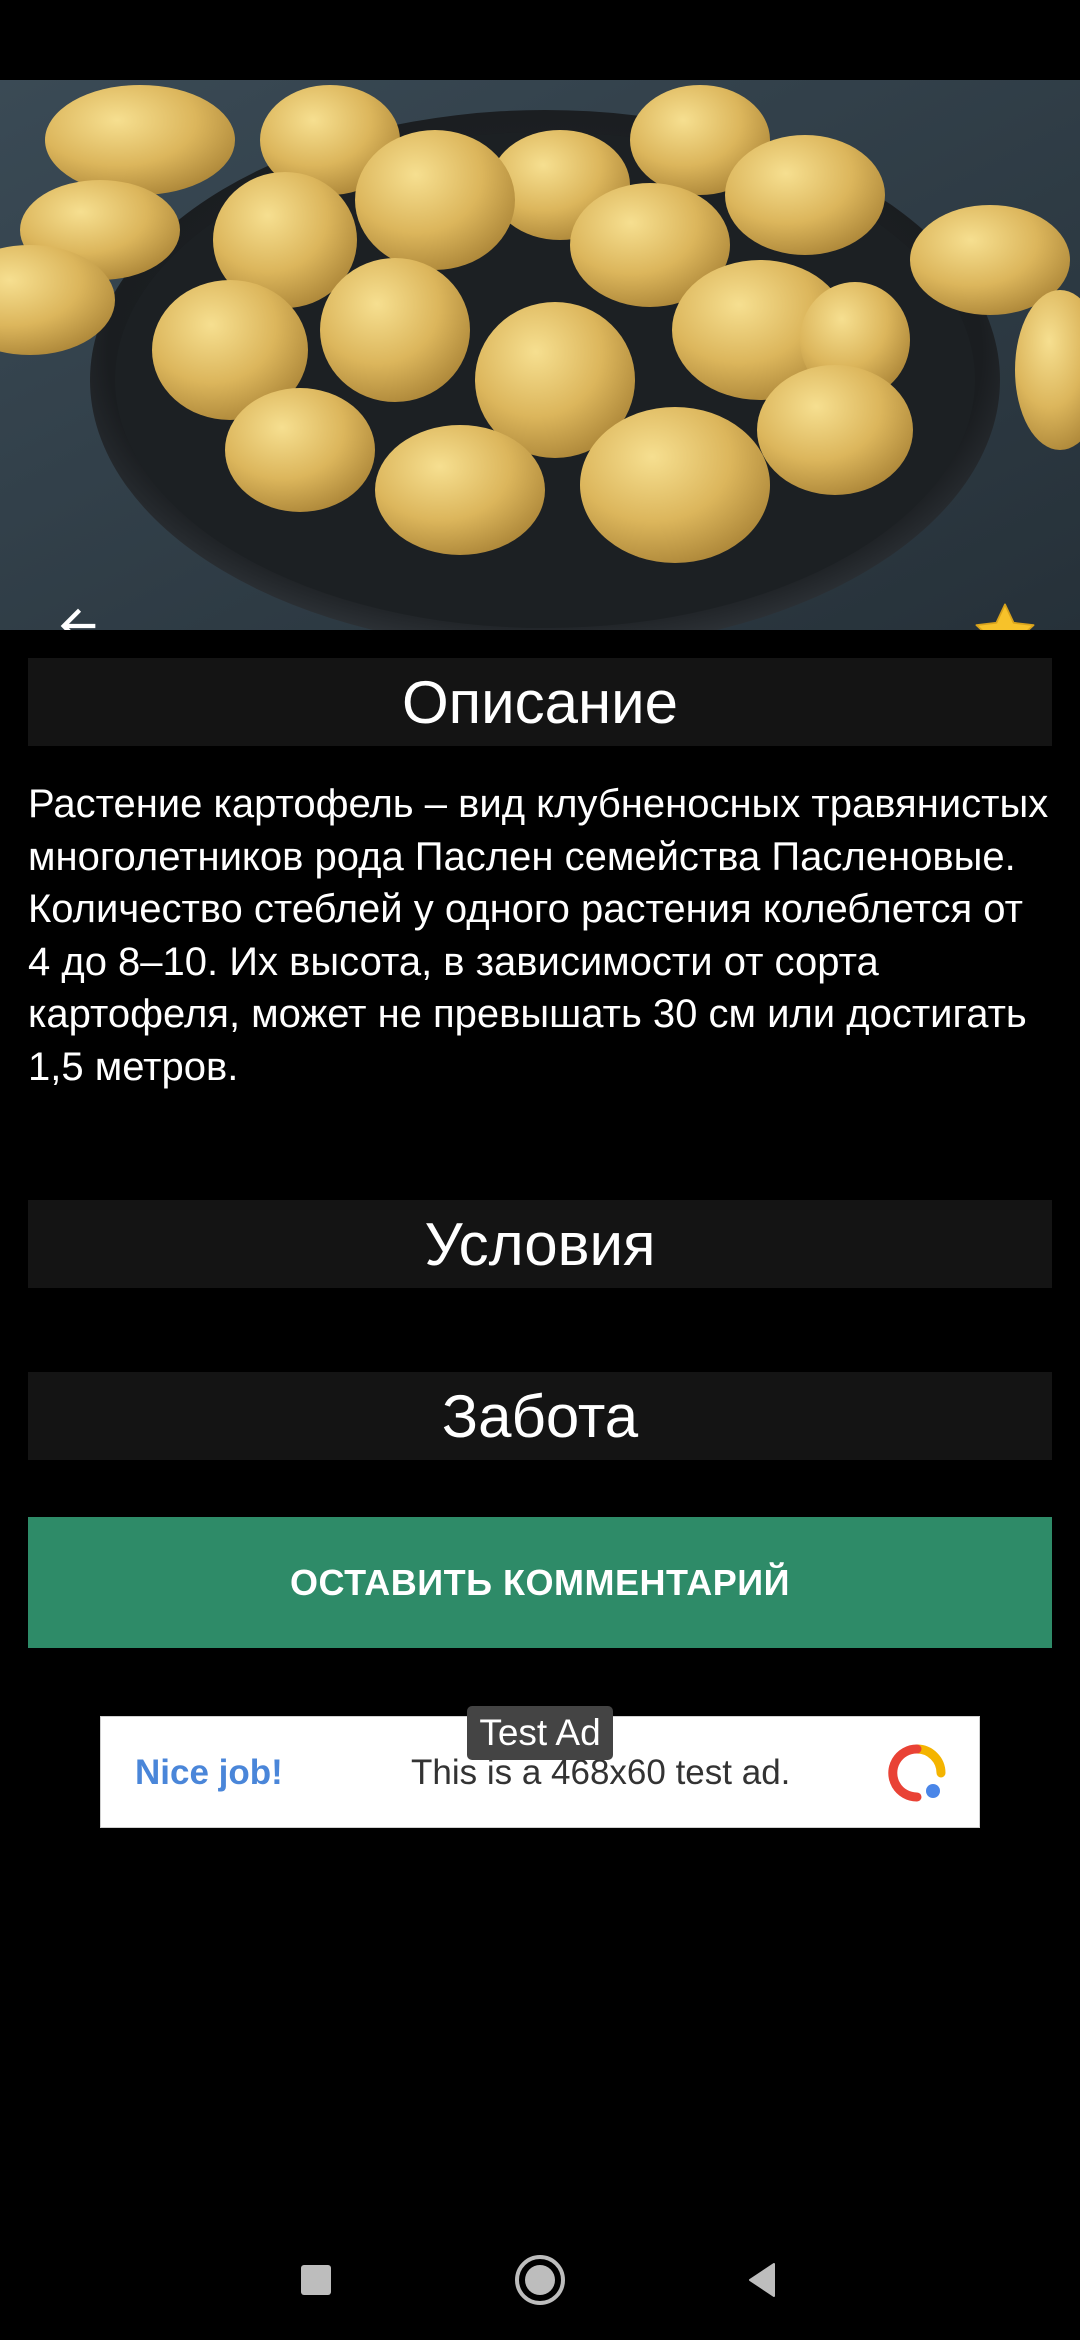  I want to click on triangle-back-icon, so click(762, 2280).